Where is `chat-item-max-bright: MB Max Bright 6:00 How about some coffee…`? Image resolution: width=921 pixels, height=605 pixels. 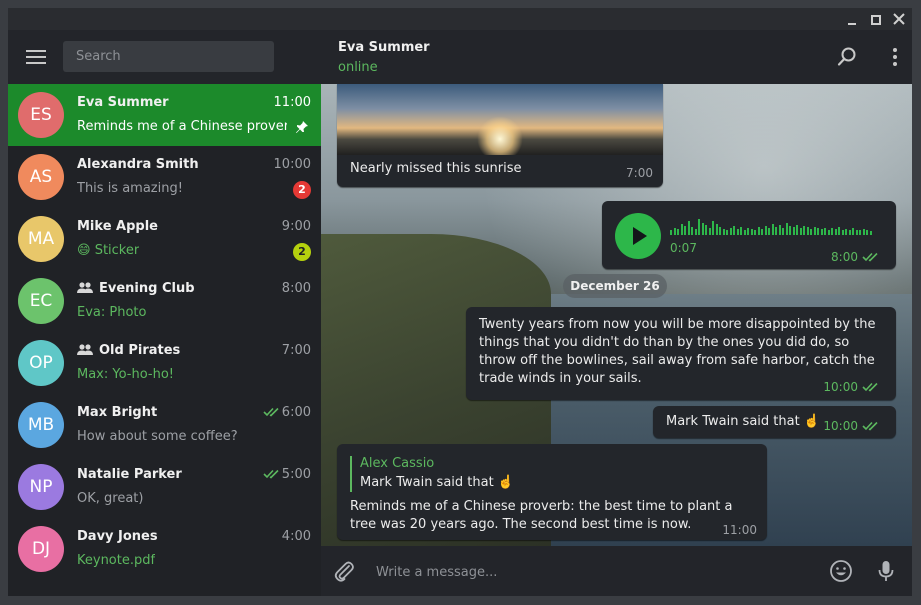 chat-item-max-bright: MB Max Bright 6:00 How about some coffee… is located at coordinates (164, 425).